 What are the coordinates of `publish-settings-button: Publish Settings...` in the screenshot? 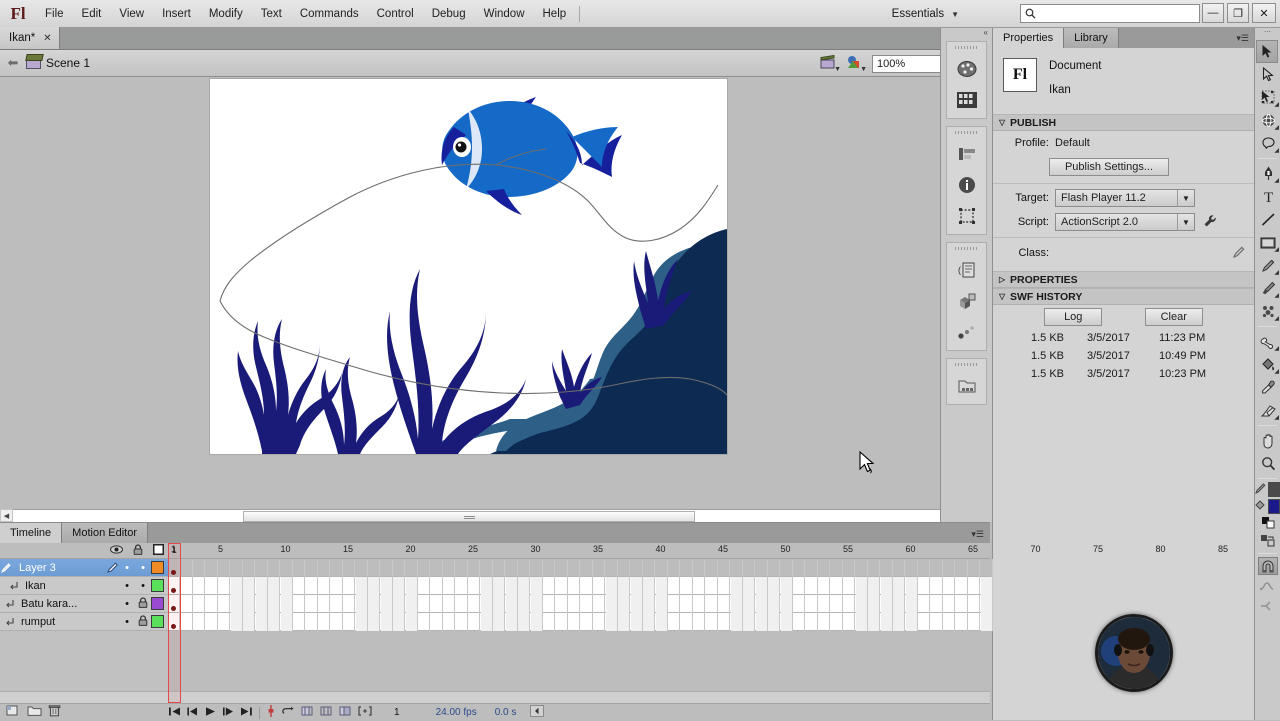 It's located at (1109, 167).